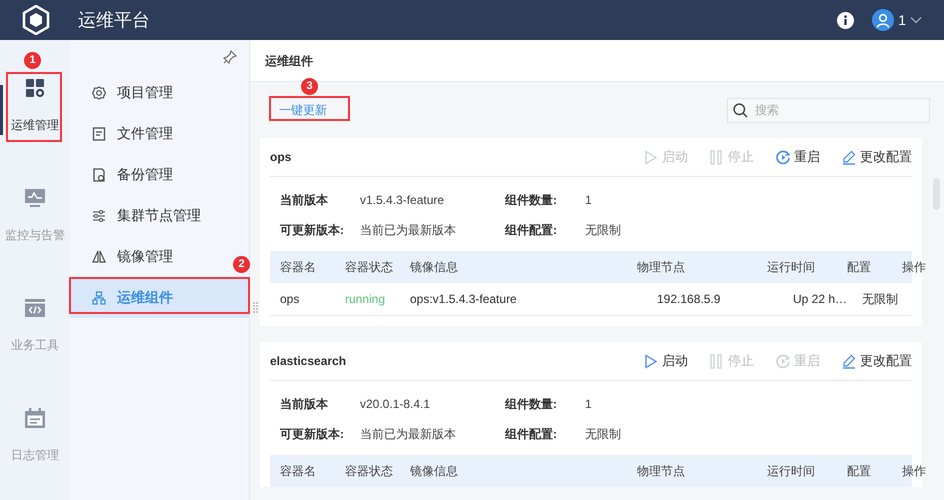 The height and width of the screenshot is (500, 944). Describe the element at coordinates (124, 256) in the screenshot. I see `submenu-item: 镜像管理` at that location.